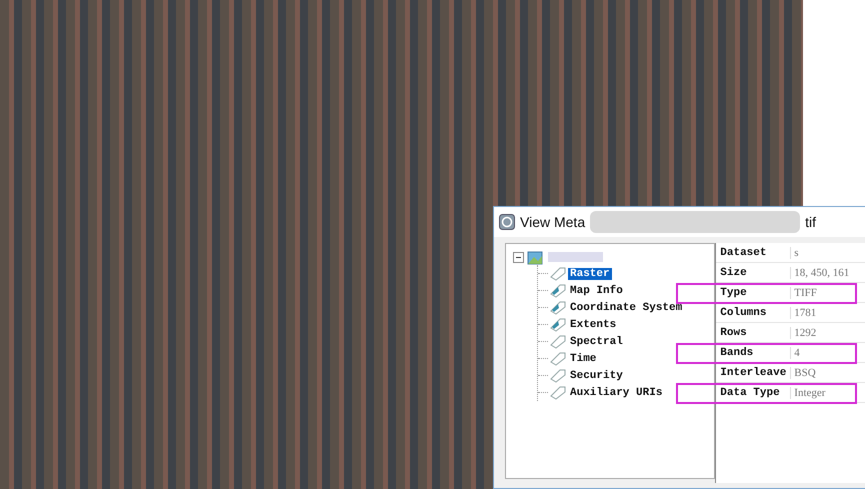  Describe the element at coordinates (804, 332) in the screenshot. I see `property-value: 1292` at that location.